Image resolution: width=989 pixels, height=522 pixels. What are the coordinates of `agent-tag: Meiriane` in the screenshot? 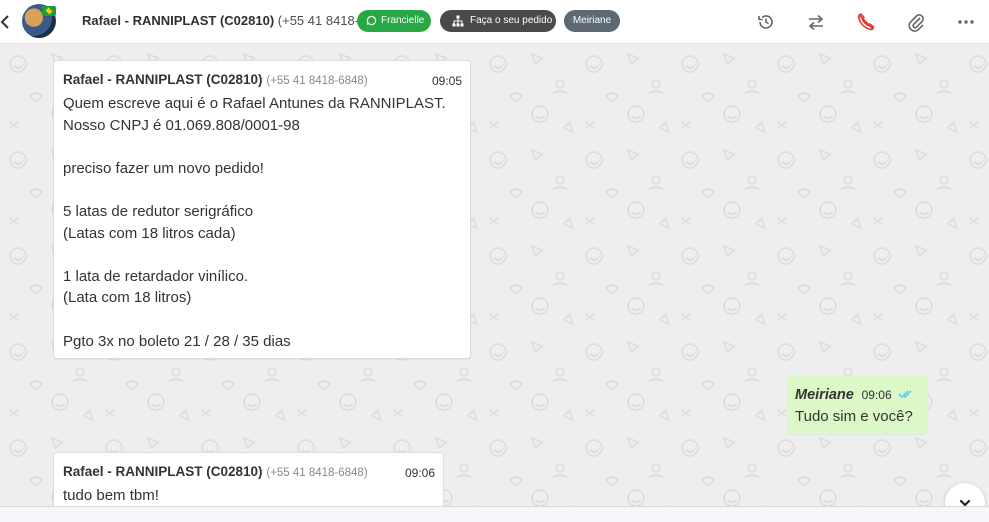 It's located at (592, 21).